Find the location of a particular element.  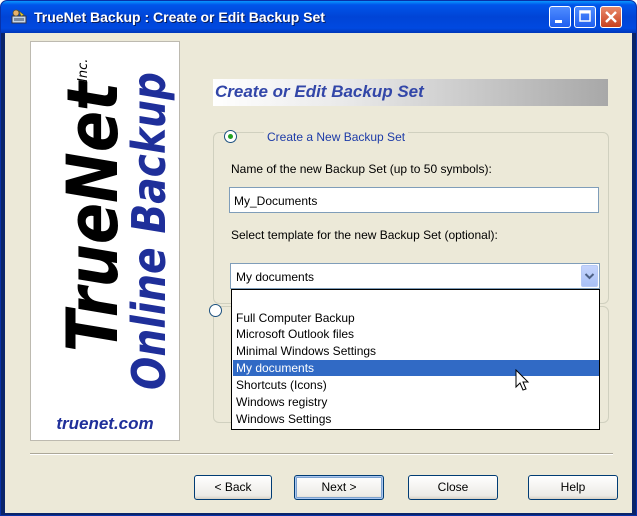

minimize-button is located at coordinates (560, 17).